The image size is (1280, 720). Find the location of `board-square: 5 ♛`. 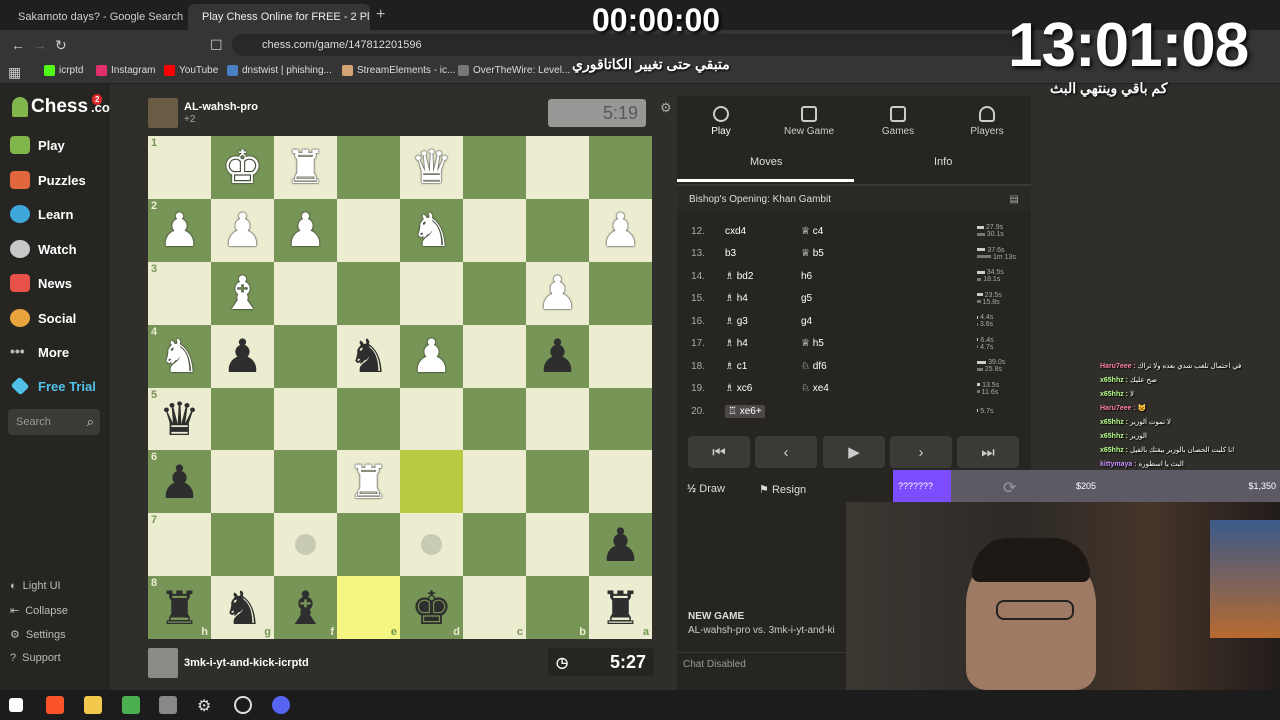

board-square: 5 ♛ is located at coordinates (179, 419).